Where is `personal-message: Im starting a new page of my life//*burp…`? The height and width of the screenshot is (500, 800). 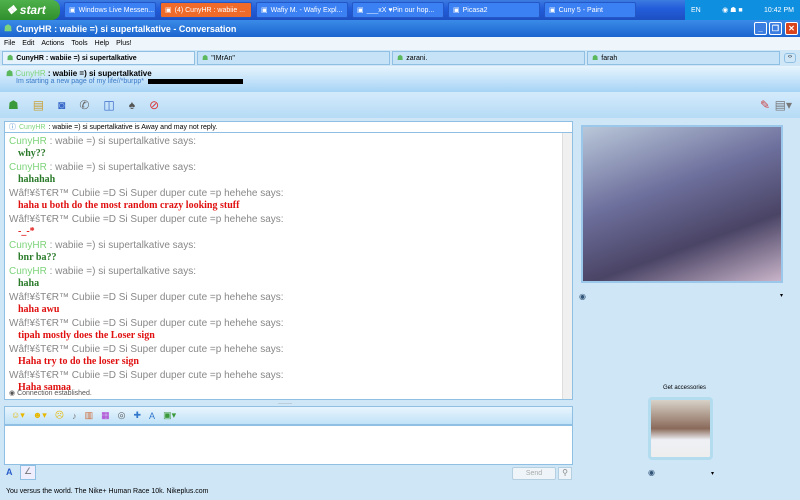 personal-message: Im starting a new page of my life//*burp… is located at coordinates (80, 81).